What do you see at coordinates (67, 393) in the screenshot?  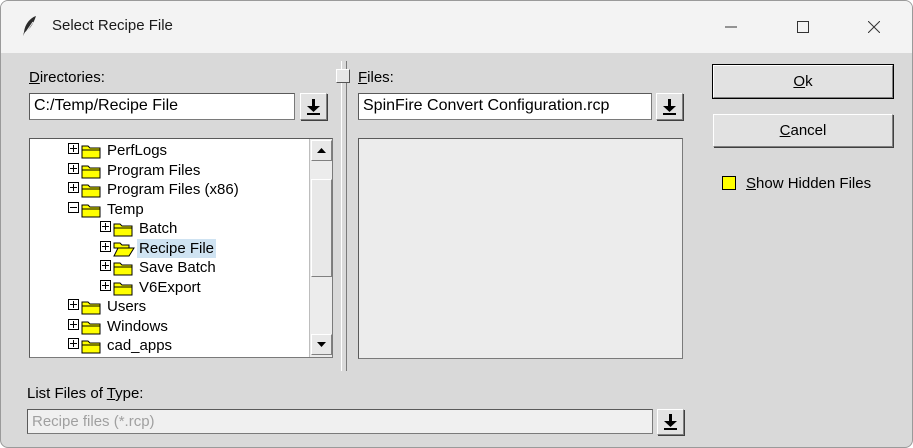 I see `file-type-label-before: List Files of` at bounding box center [67, 393].